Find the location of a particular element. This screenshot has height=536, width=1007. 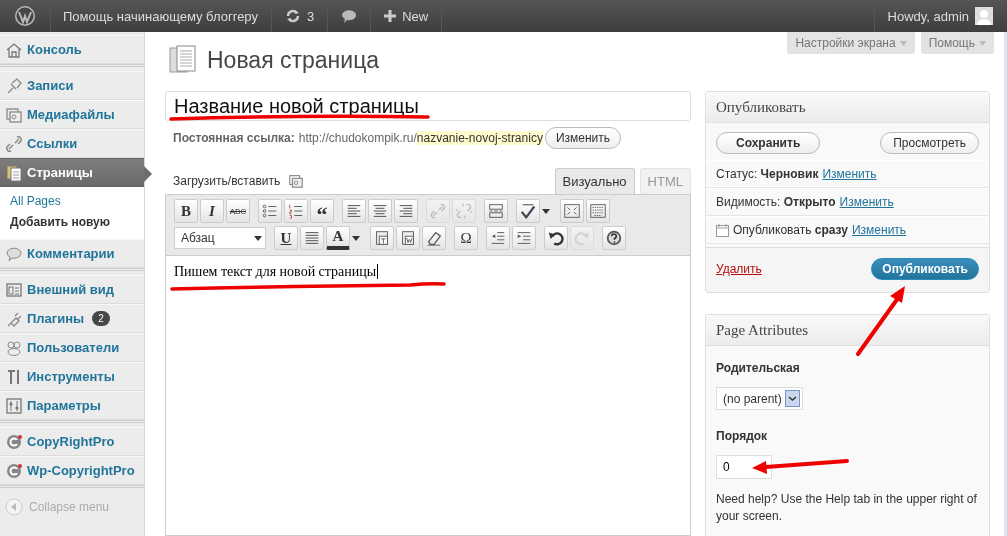

new-link: New is located at coordinates (407, 16).